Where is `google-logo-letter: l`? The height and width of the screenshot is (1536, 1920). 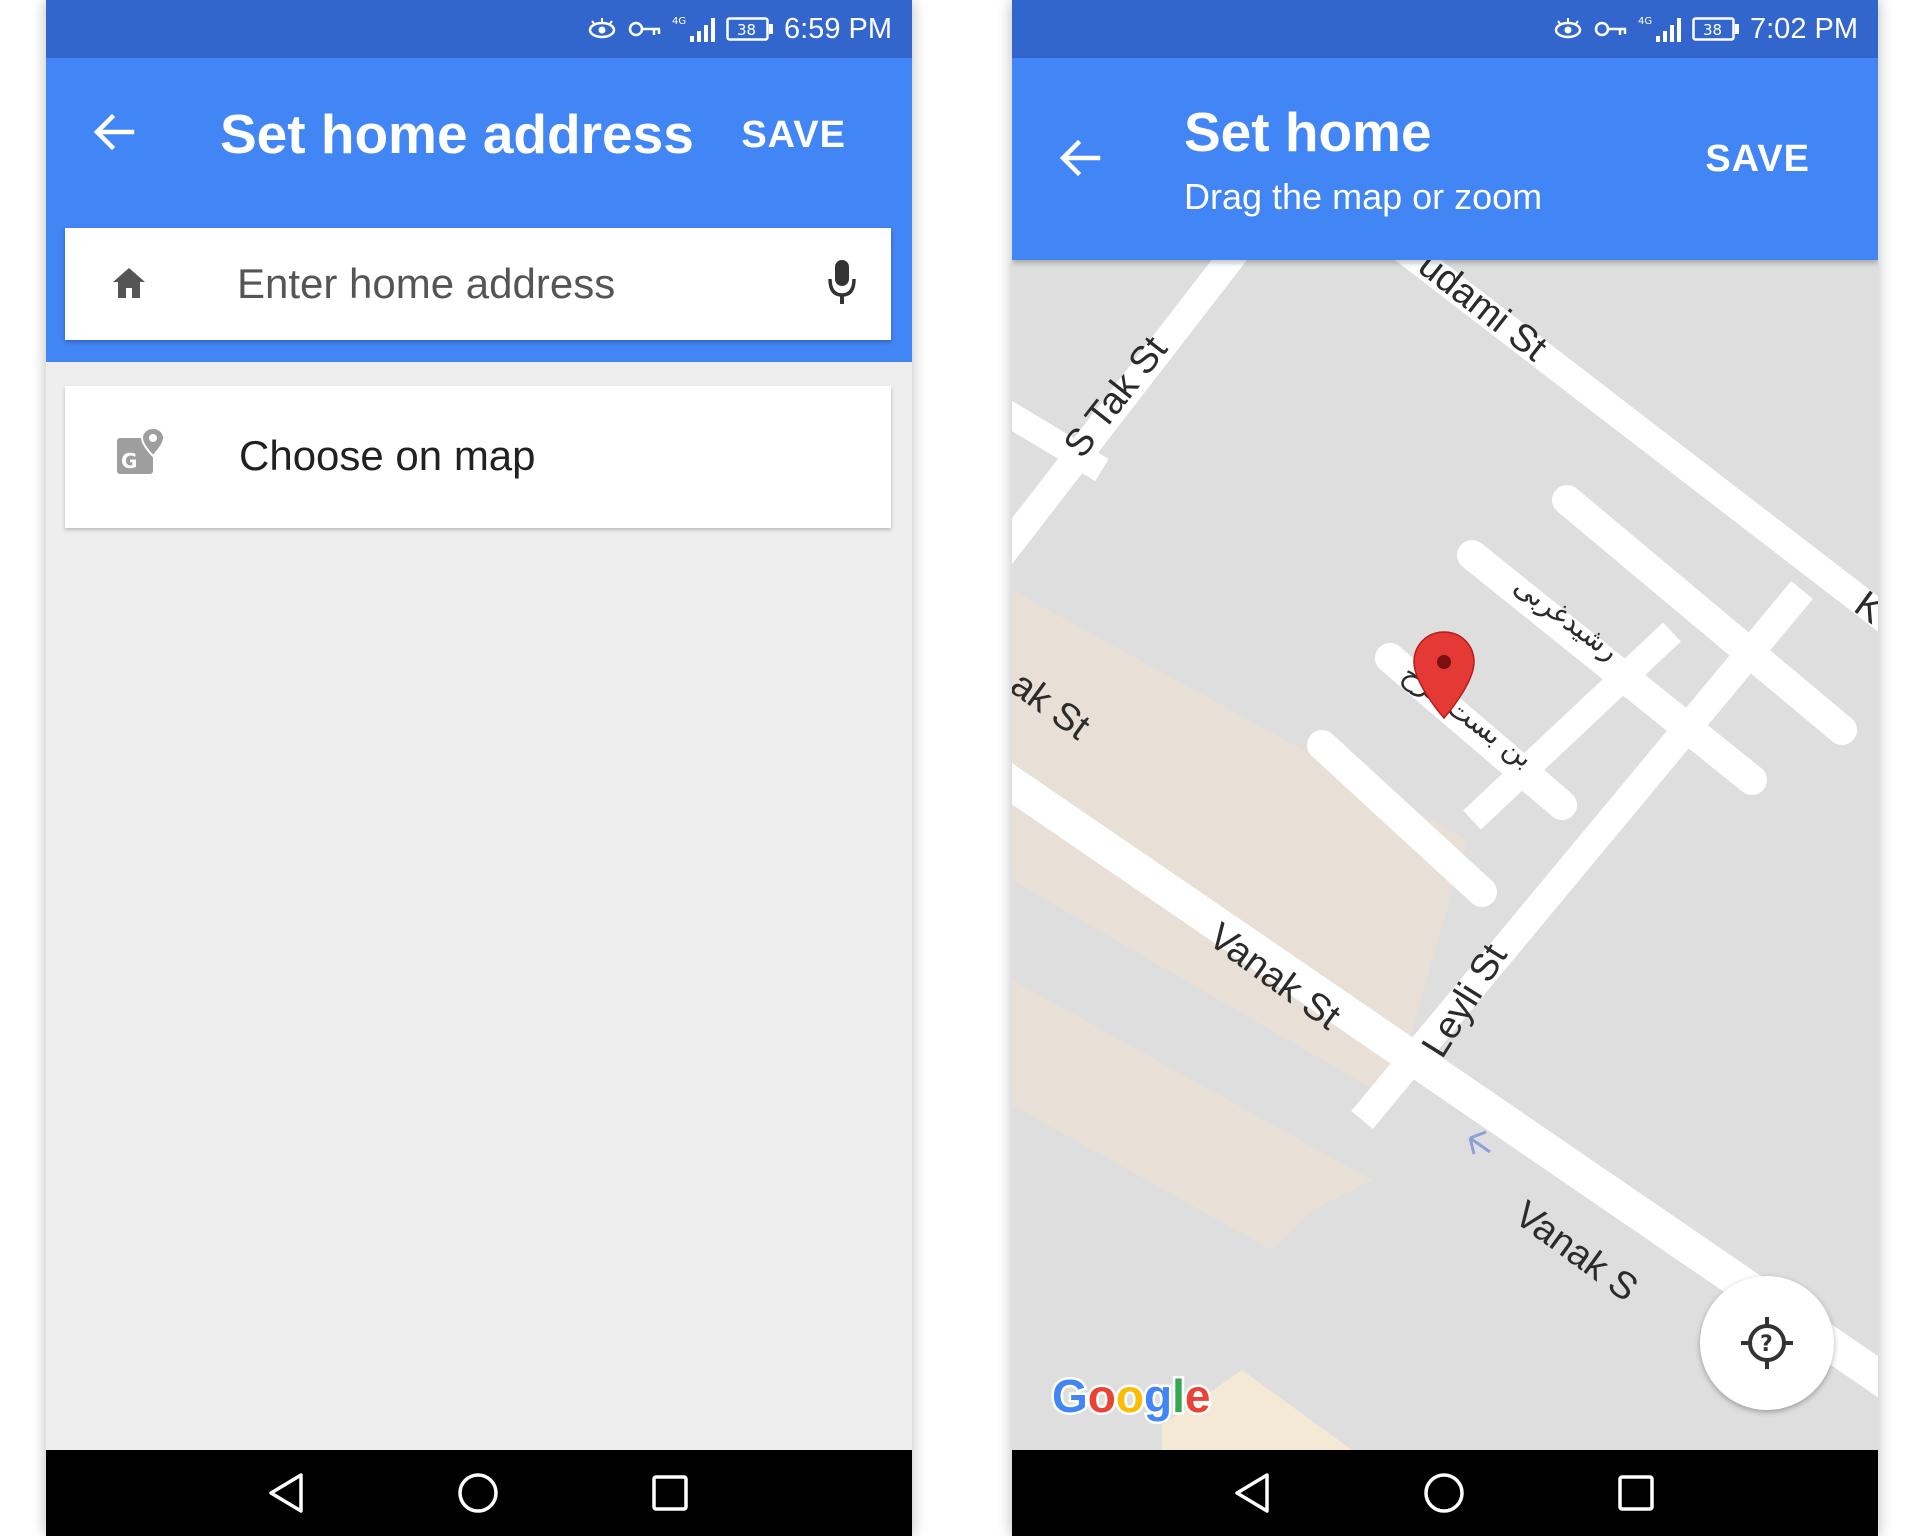
google-logo-letter: l is located at coordinates (1178, 1396).